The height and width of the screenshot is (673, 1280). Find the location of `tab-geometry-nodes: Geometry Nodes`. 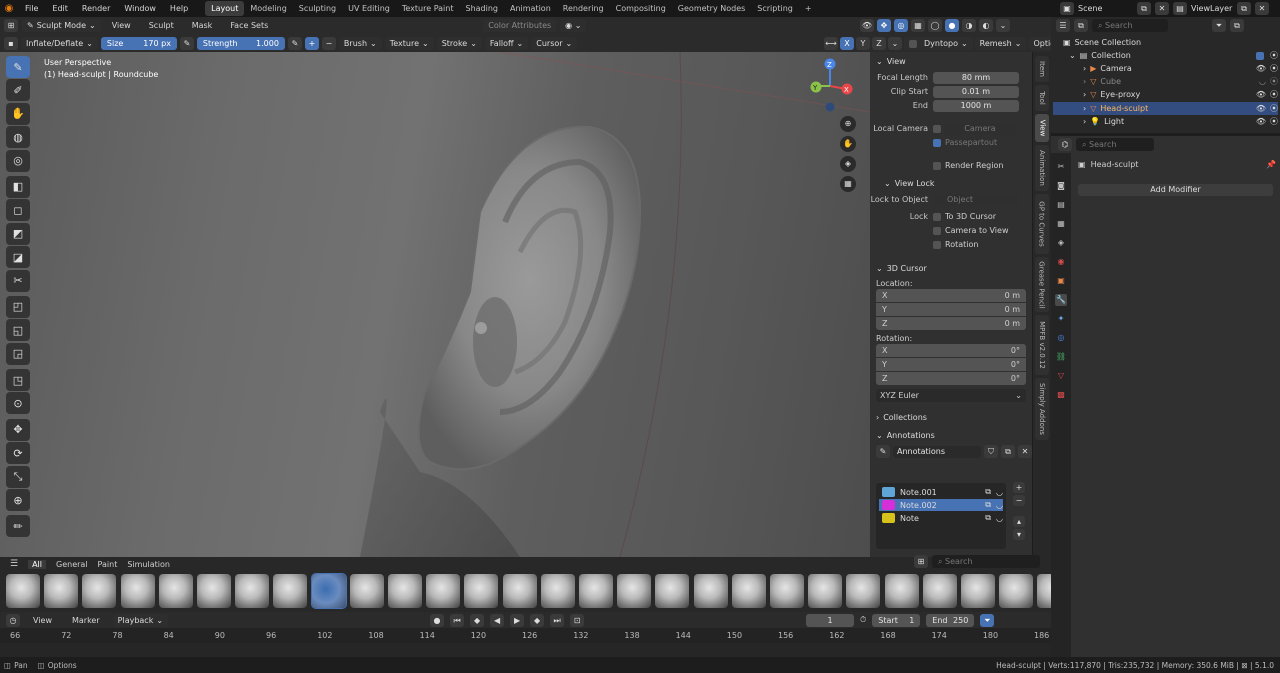

tab-geometry-nodes: Geometry Nodes is located at coordinates (711, 8).